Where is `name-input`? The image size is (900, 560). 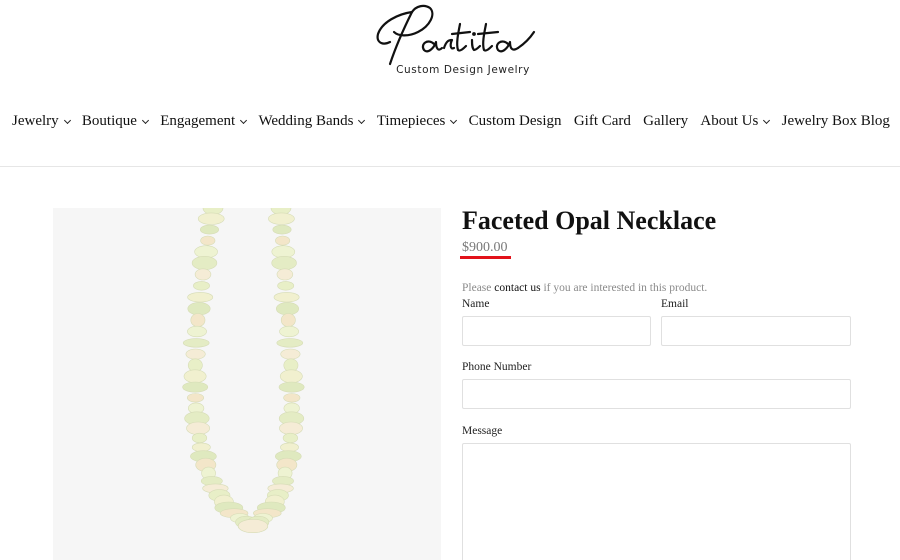 name-input is located at coordinates (556, 331).